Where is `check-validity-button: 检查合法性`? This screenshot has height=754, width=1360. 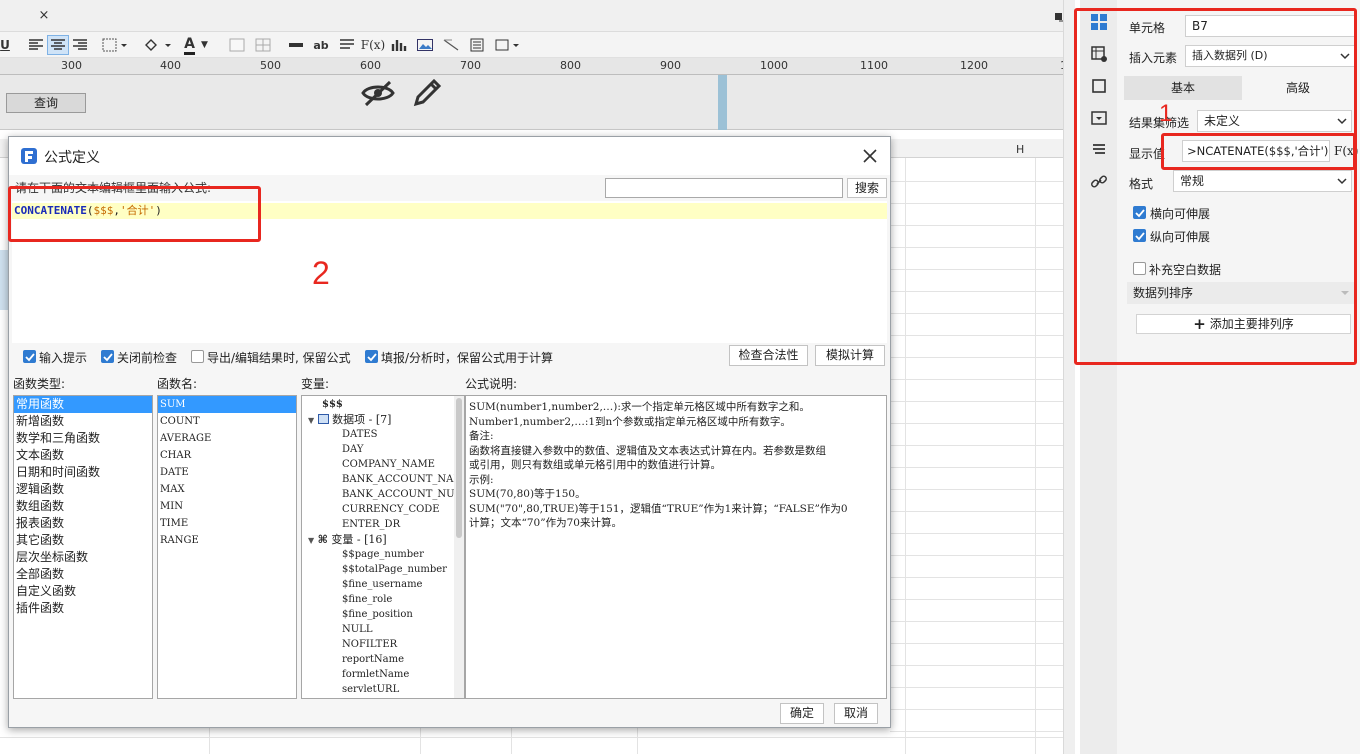
check-validity-button: 检查合法性 is located at coordinates (768, 355).